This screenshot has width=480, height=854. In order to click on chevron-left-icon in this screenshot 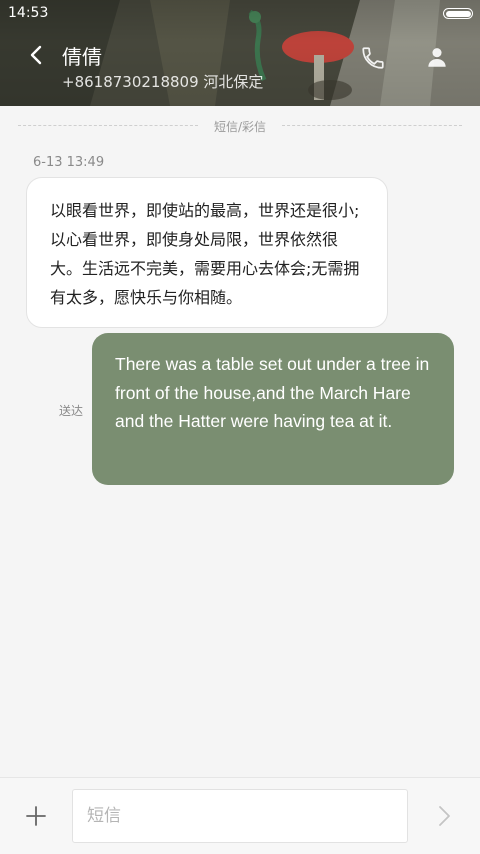, I will do `click(36, 55)`.